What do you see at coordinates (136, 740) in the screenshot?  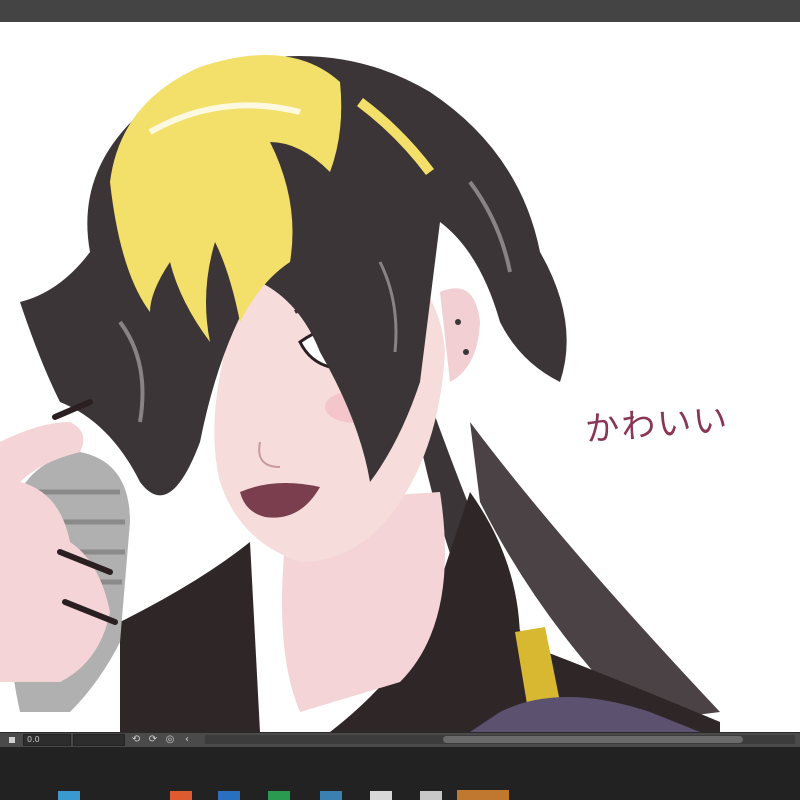 I see `rotate-left-icon: ⟲` at bounding box center [136, 740].